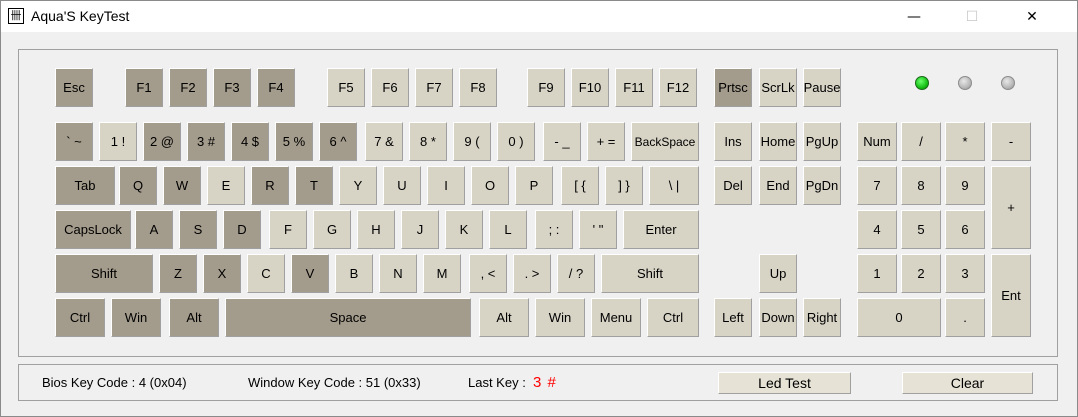 This screenshot has height=417, width=1078. I want to click on key-lbracket: [ {, so click(580, 185).